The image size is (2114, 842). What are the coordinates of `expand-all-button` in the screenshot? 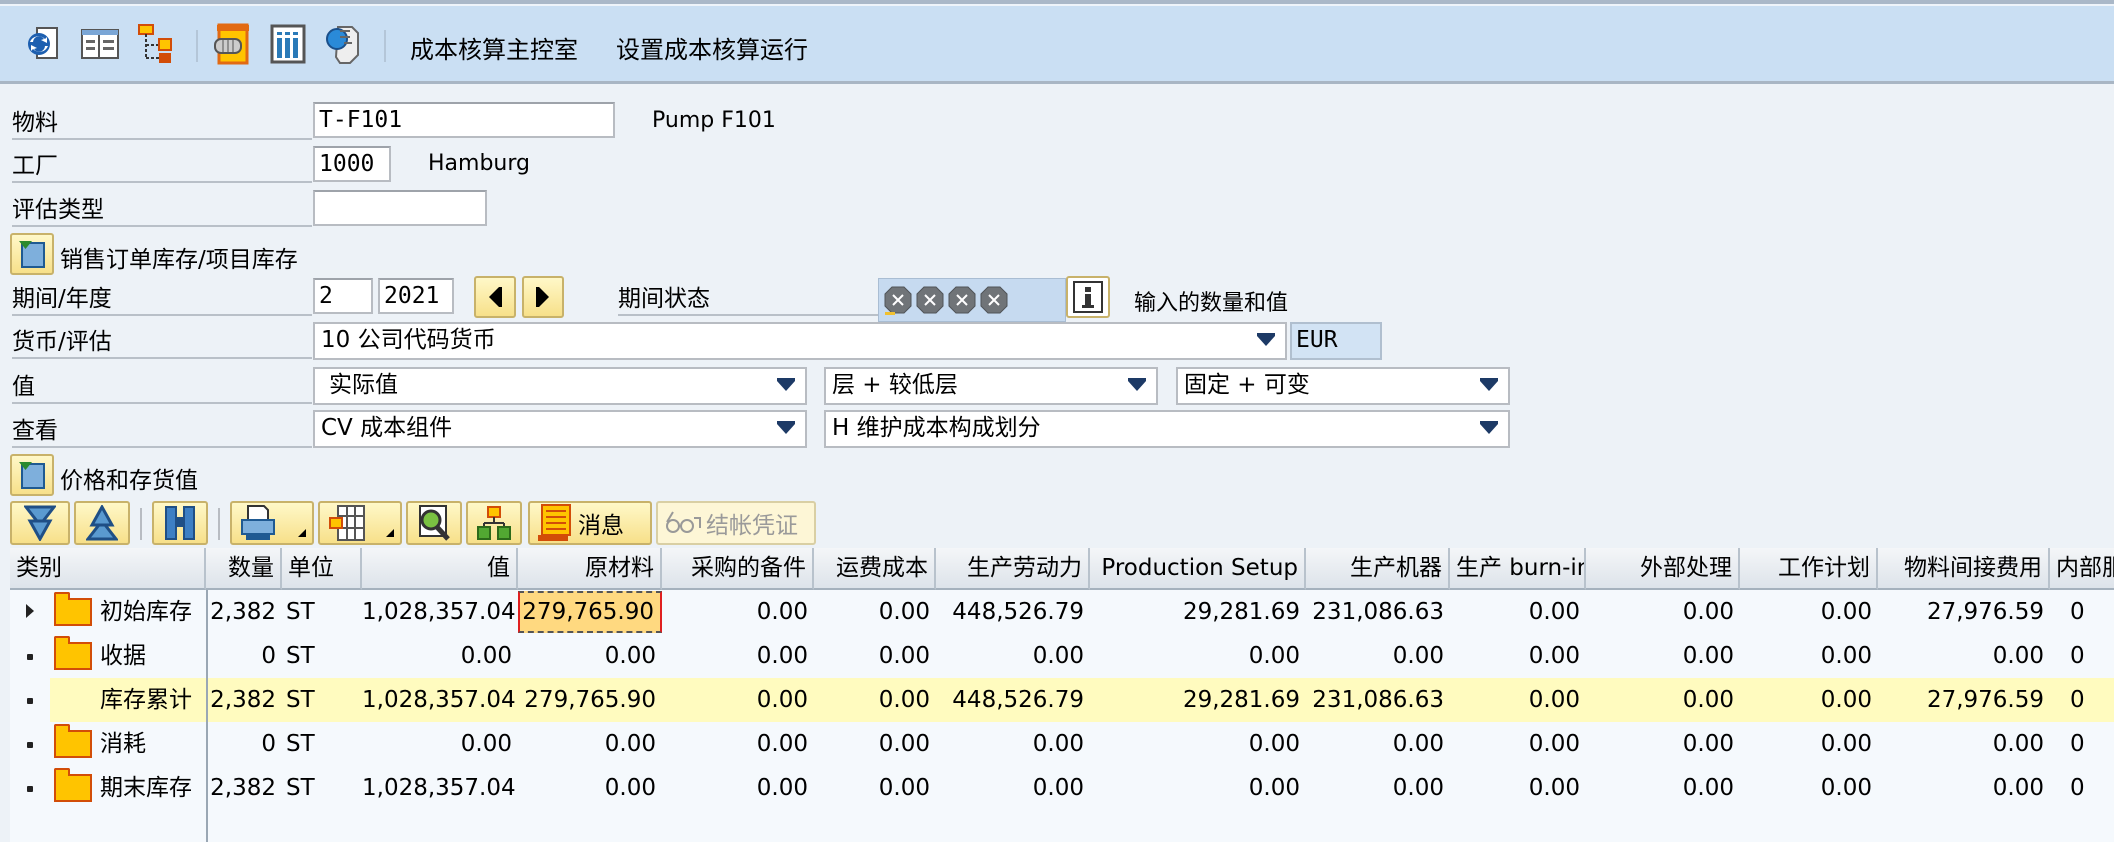 It's located at (40, 523).